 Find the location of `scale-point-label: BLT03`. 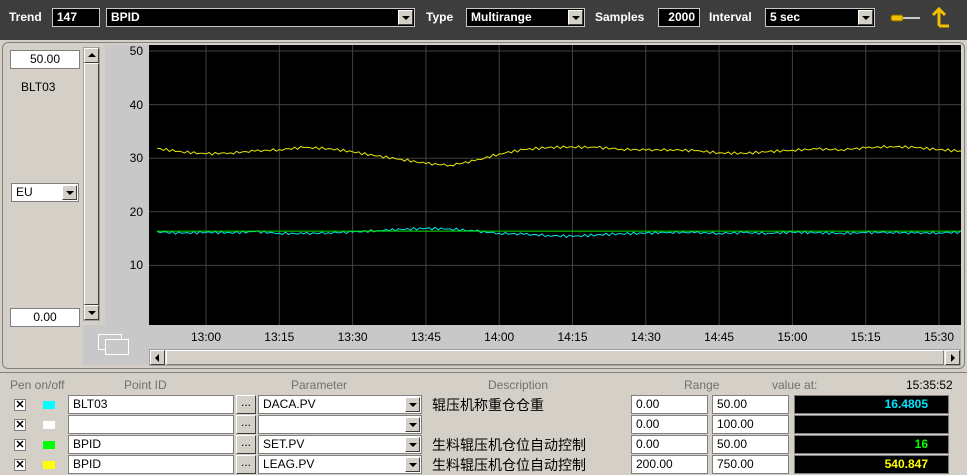

scale-point-label: BLT03 is located at coordinates (38, 87).